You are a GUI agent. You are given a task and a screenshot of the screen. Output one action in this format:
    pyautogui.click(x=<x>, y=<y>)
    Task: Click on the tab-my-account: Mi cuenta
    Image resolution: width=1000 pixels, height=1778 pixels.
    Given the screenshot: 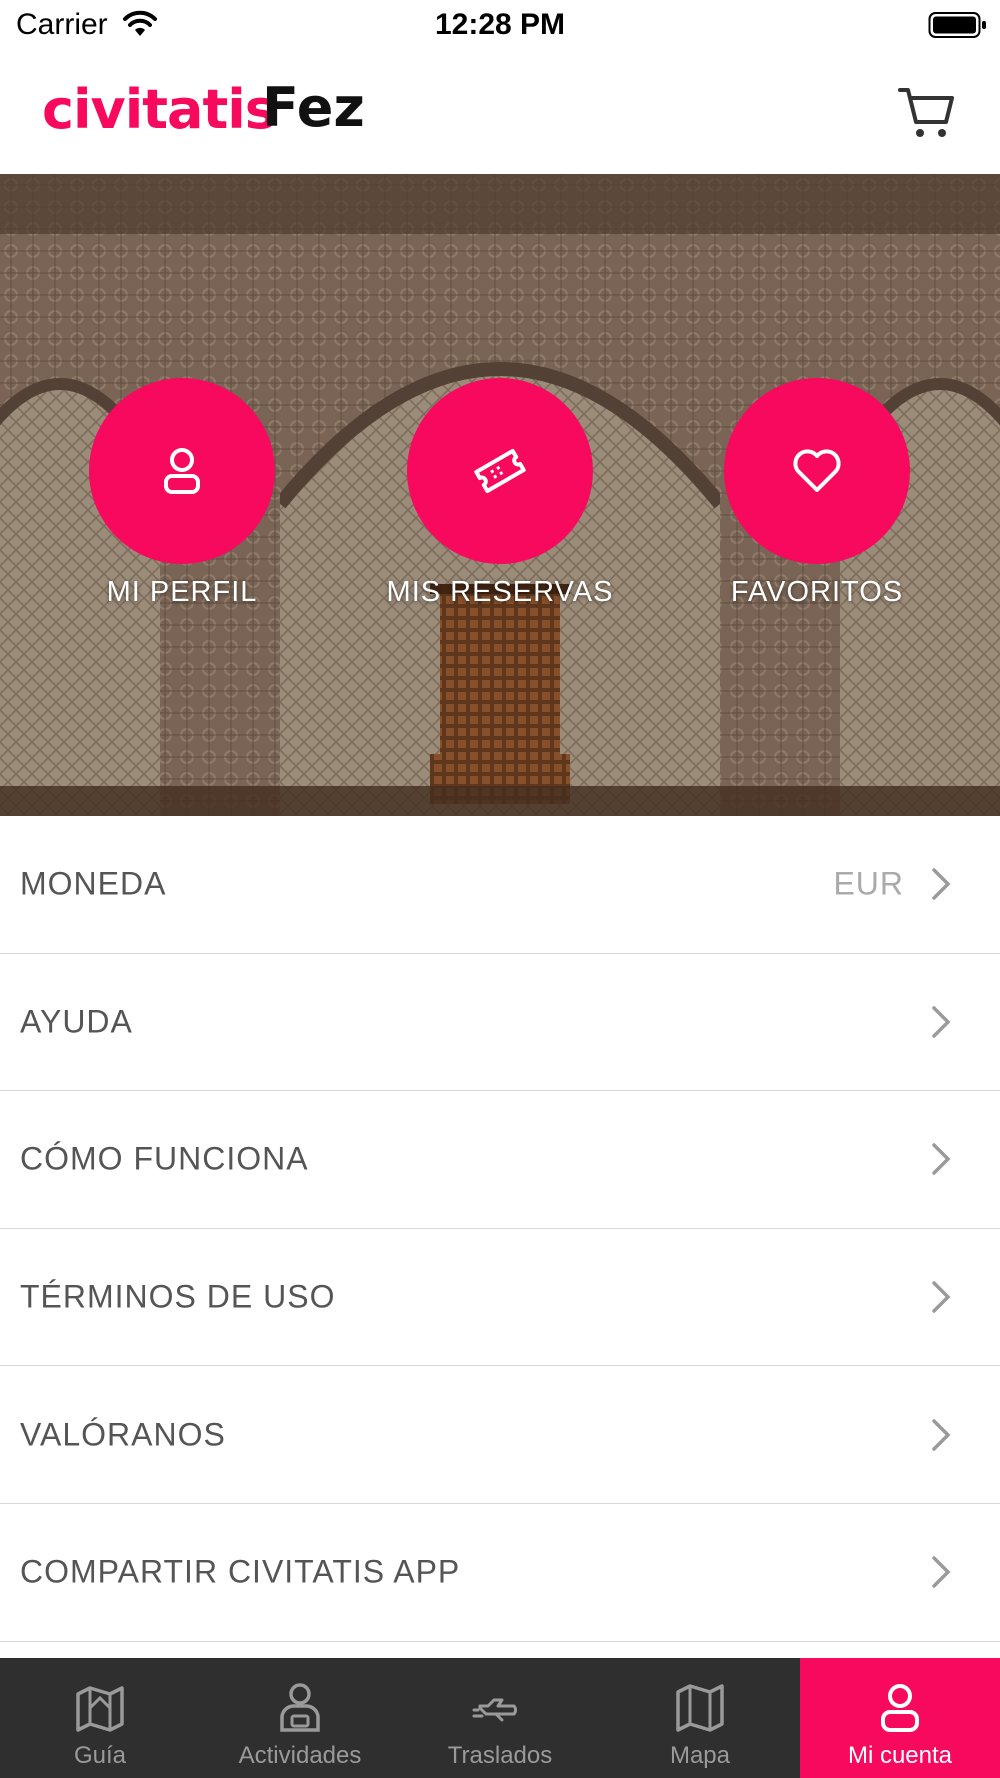 What is the action you would take?
    pyautogui.click(x=900, y=1718)
    